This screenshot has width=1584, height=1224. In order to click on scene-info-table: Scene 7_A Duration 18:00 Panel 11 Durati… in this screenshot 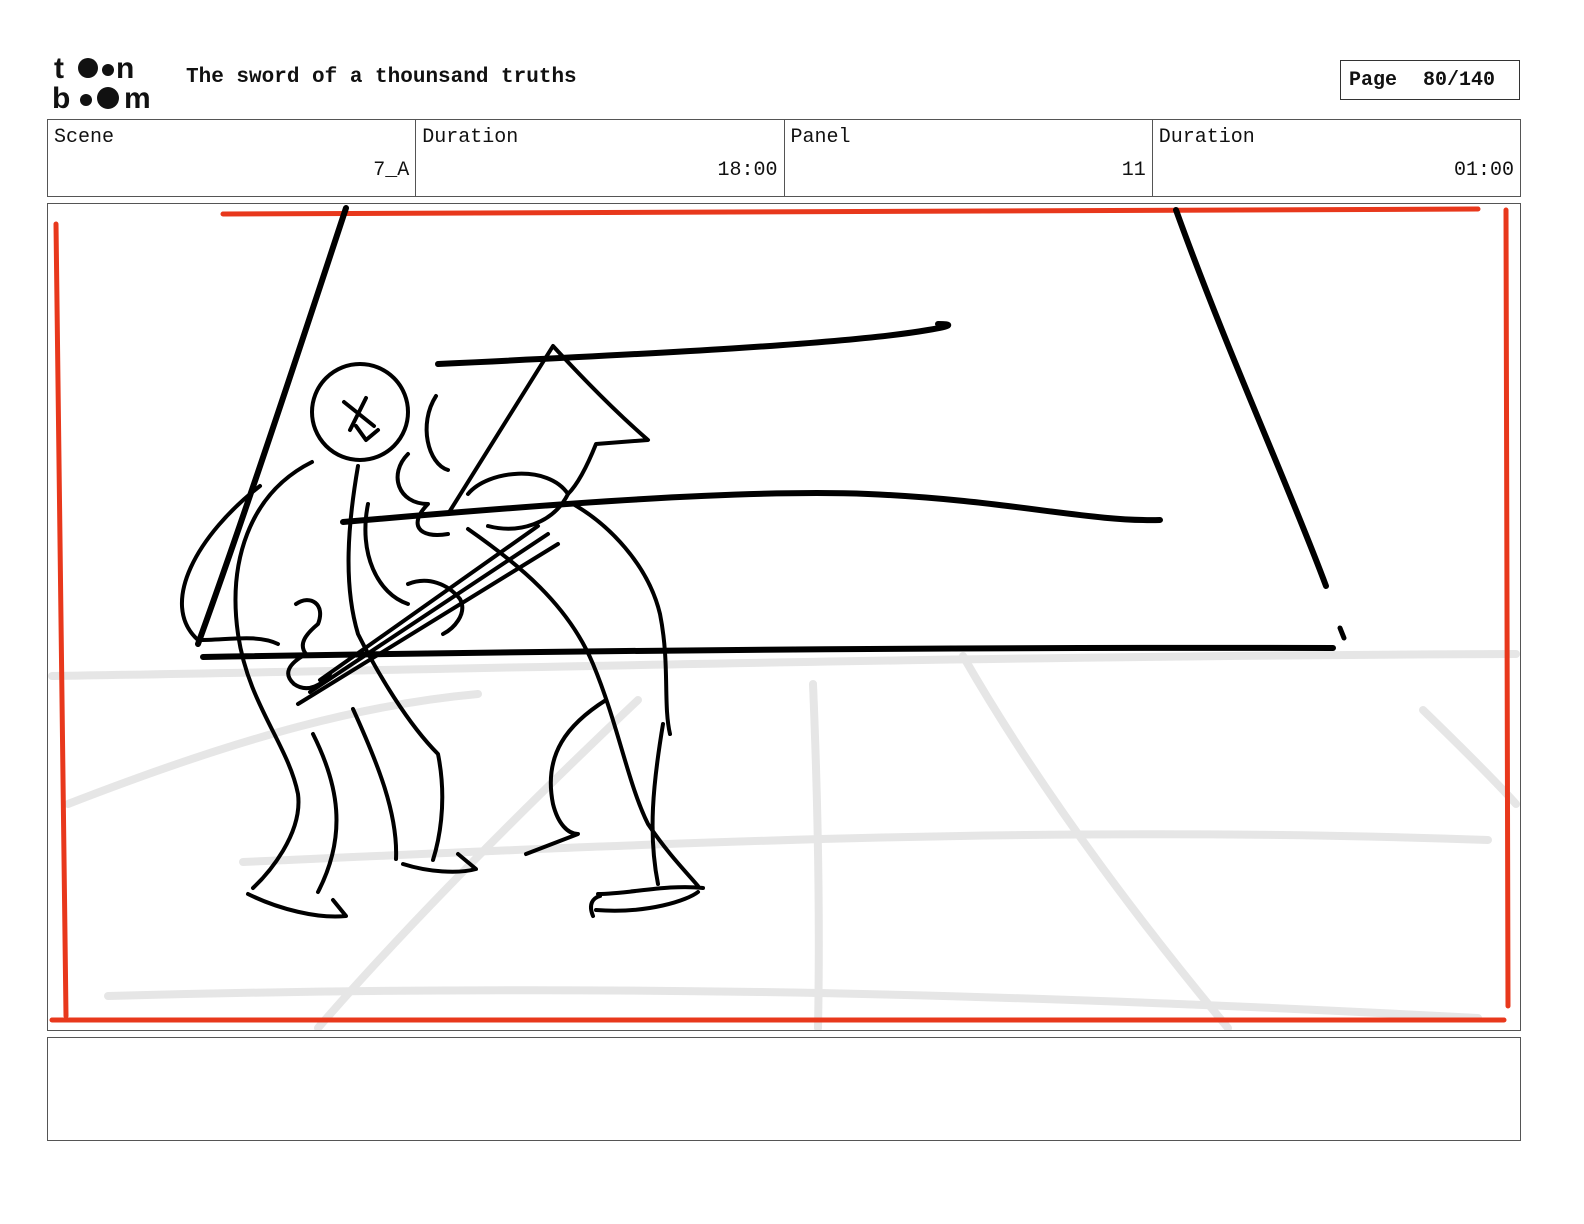, I will do `click(784, 158)`.